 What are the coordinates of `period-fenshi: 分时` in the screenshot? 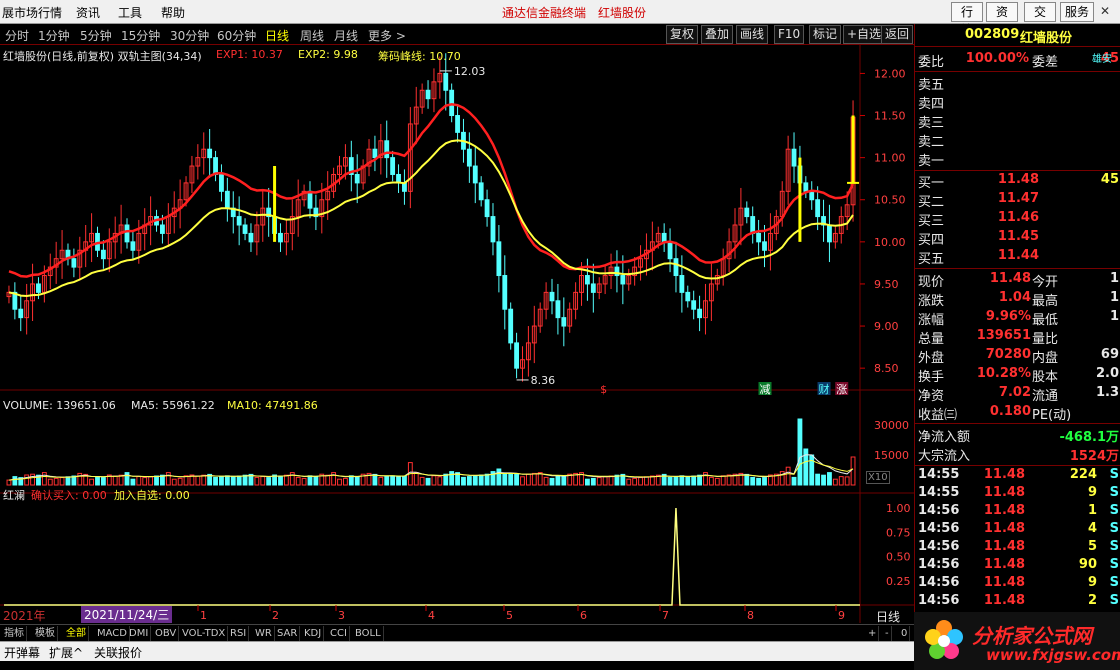 It's located at (17, 35).